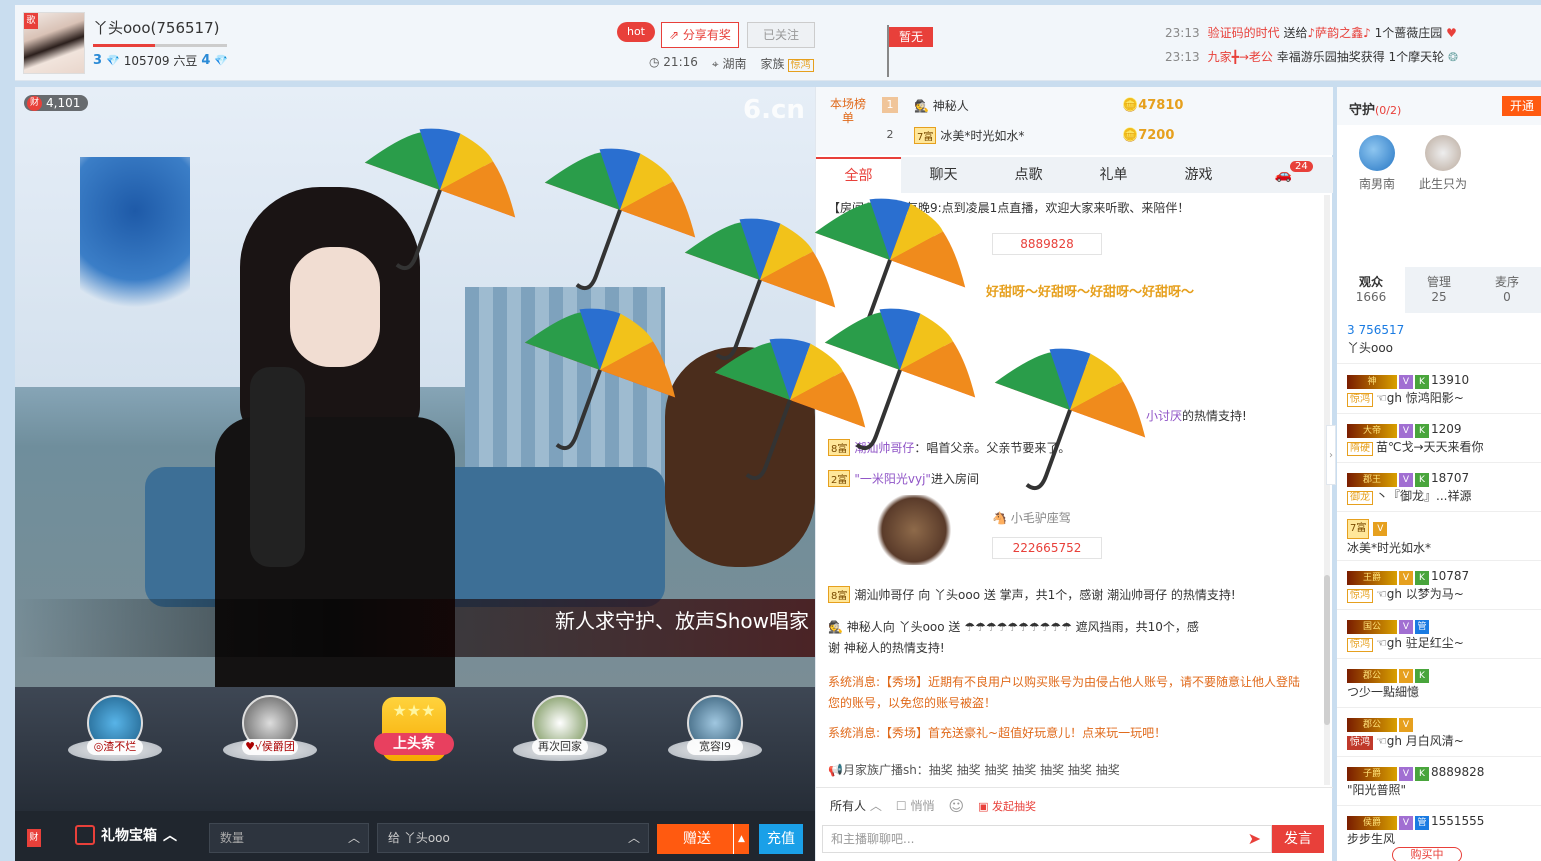  I want to click on whisper-toggle: ☐ 悄悄, so click(915, 805).